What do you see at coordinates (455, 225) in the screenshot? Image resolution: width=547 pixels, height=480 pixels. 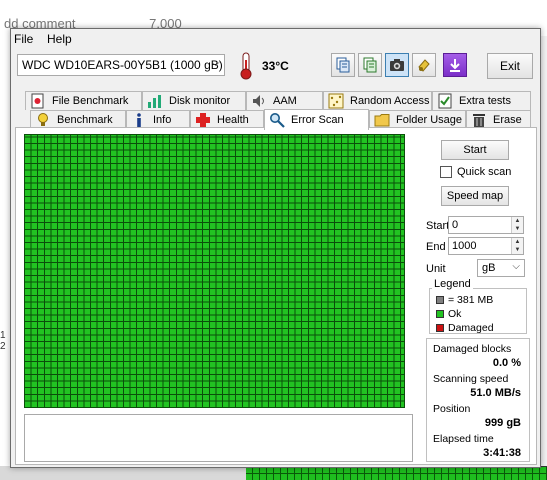 I see `start-position-value: 0` at bounding box center [455, 225].